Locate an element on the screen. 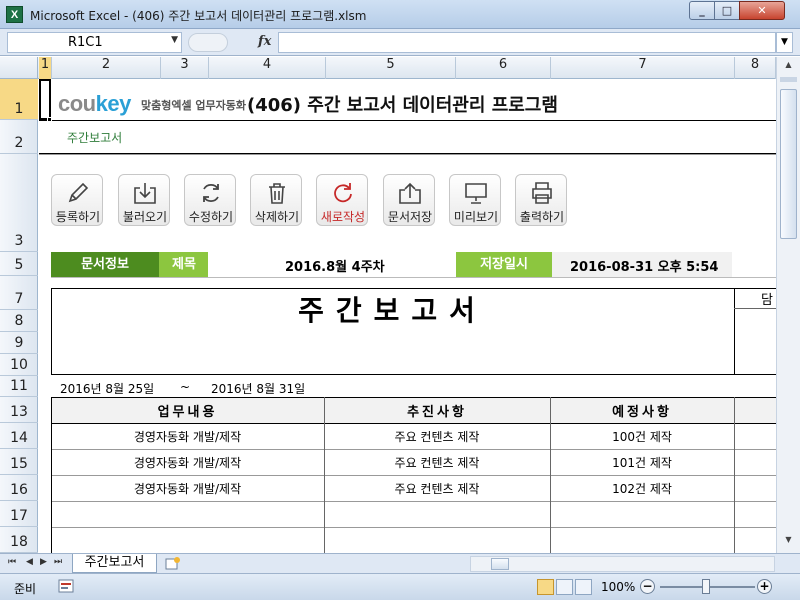  row-number: 9 is located at coordinates (19, 343).